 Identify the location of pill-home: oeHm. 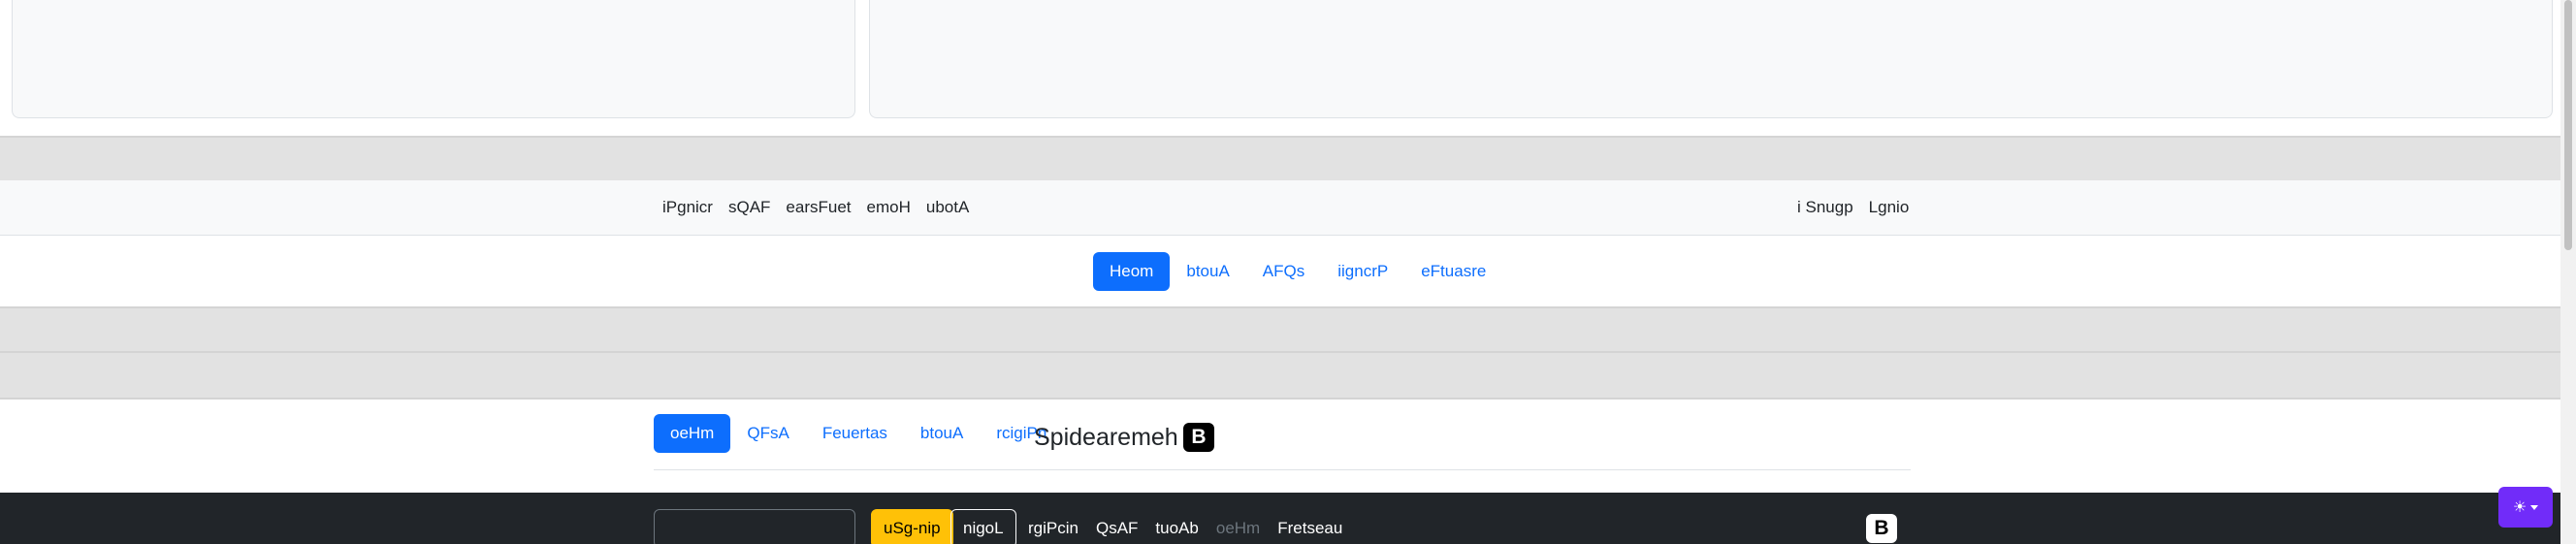
(692, 433).